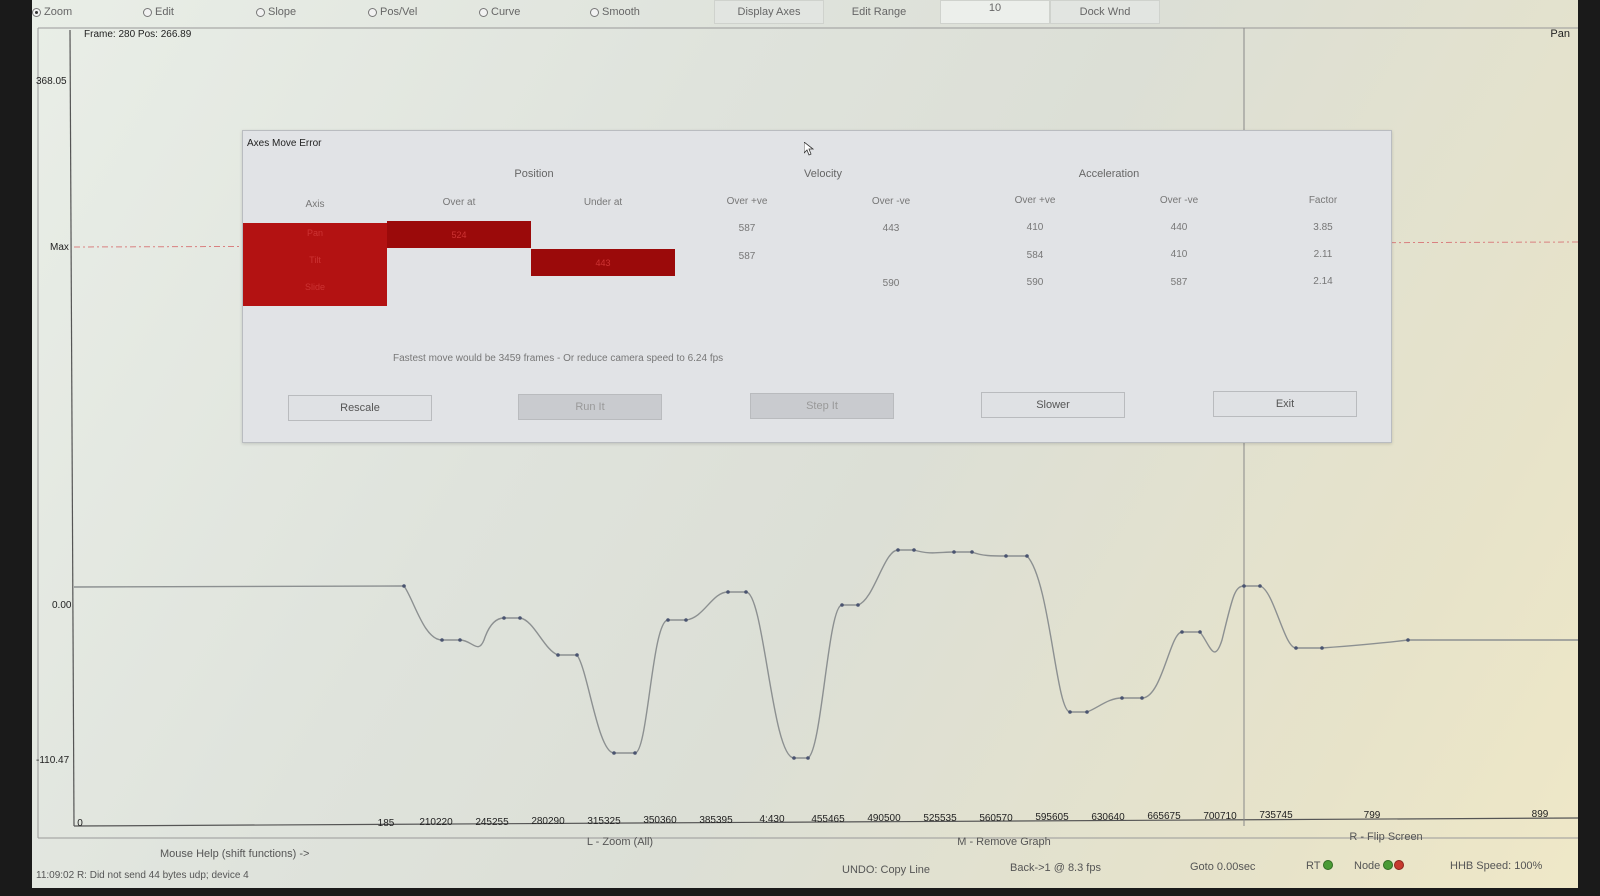 The image size is (1600, 896). I want to click on y-zero-label: 0.00, so click(62, 605).